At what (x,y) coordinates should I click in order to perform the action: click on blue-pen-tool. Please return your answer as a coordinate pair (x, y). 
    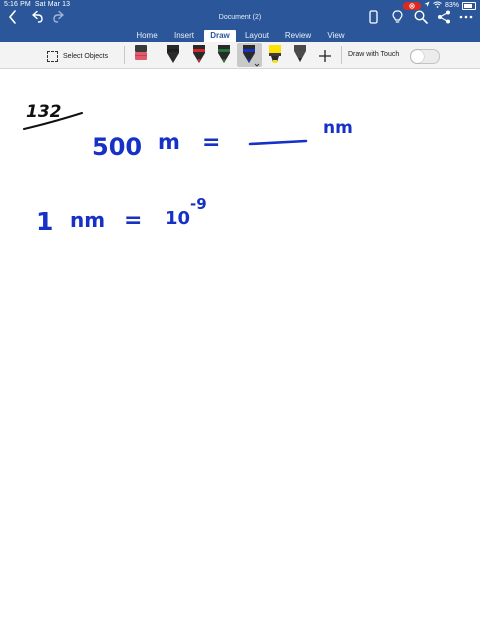
    Looking at the image, I should click on (249, 55).